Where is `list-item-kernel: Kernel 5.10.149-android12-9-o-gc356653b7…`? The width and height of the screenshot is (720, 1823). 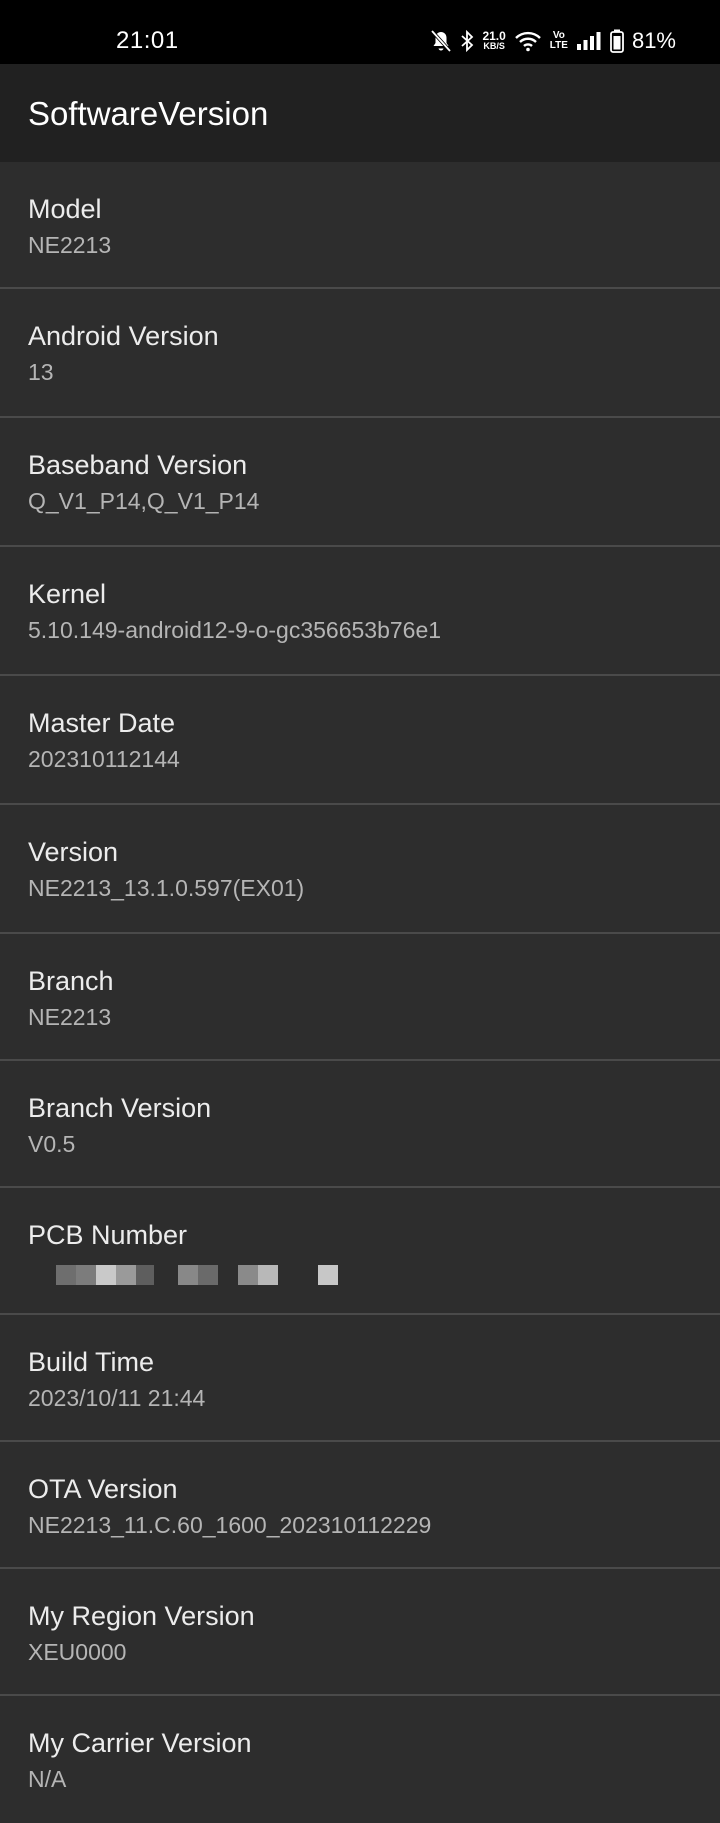 list-item-kernel: Kernel 5.10.149-android12-9-o-gc356653b7… is located at coordinates (360, 611).